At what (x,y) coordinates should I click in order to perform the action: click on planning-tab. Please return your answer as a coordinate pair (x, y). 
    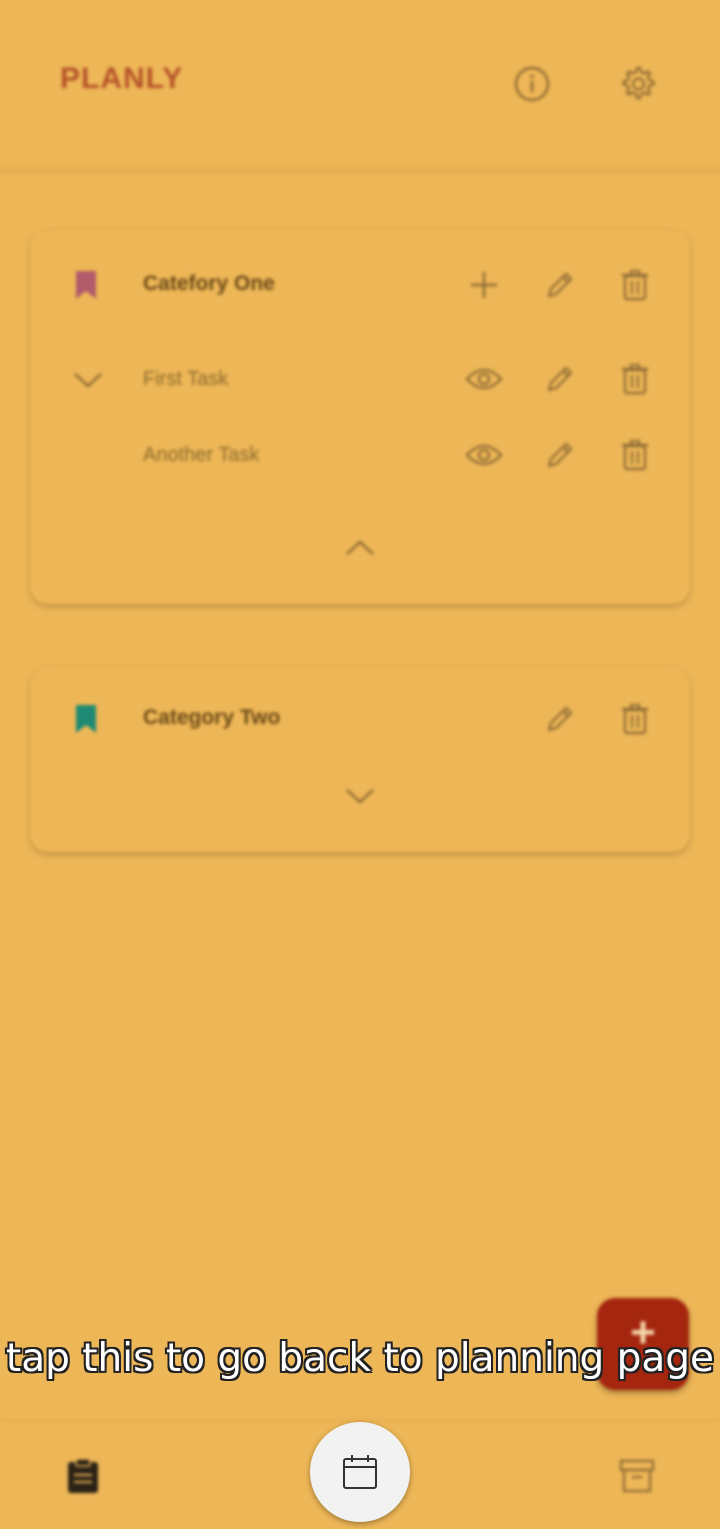
    Looking at the image, I should click on (83, 1476).